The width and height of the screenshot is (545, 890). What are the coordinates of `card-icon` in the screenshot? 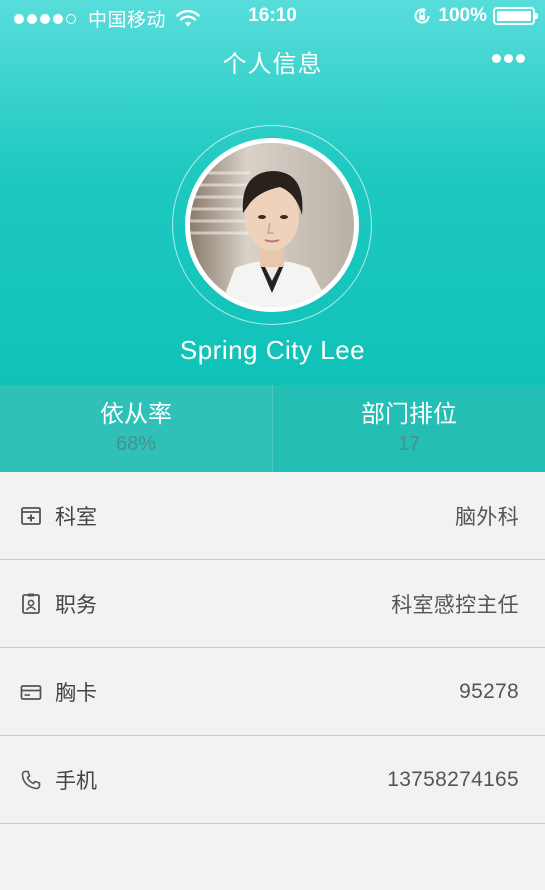 It's located at (31, 692).